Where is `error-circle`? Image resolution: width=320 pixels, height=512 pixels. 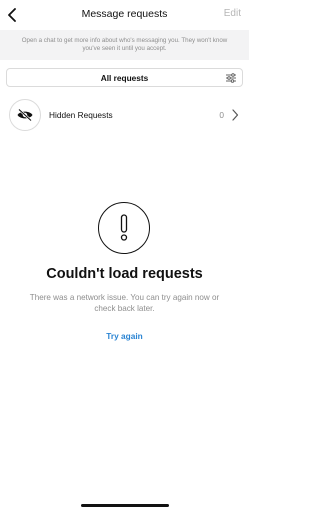 error-circle is located at coordinates (124, 228).